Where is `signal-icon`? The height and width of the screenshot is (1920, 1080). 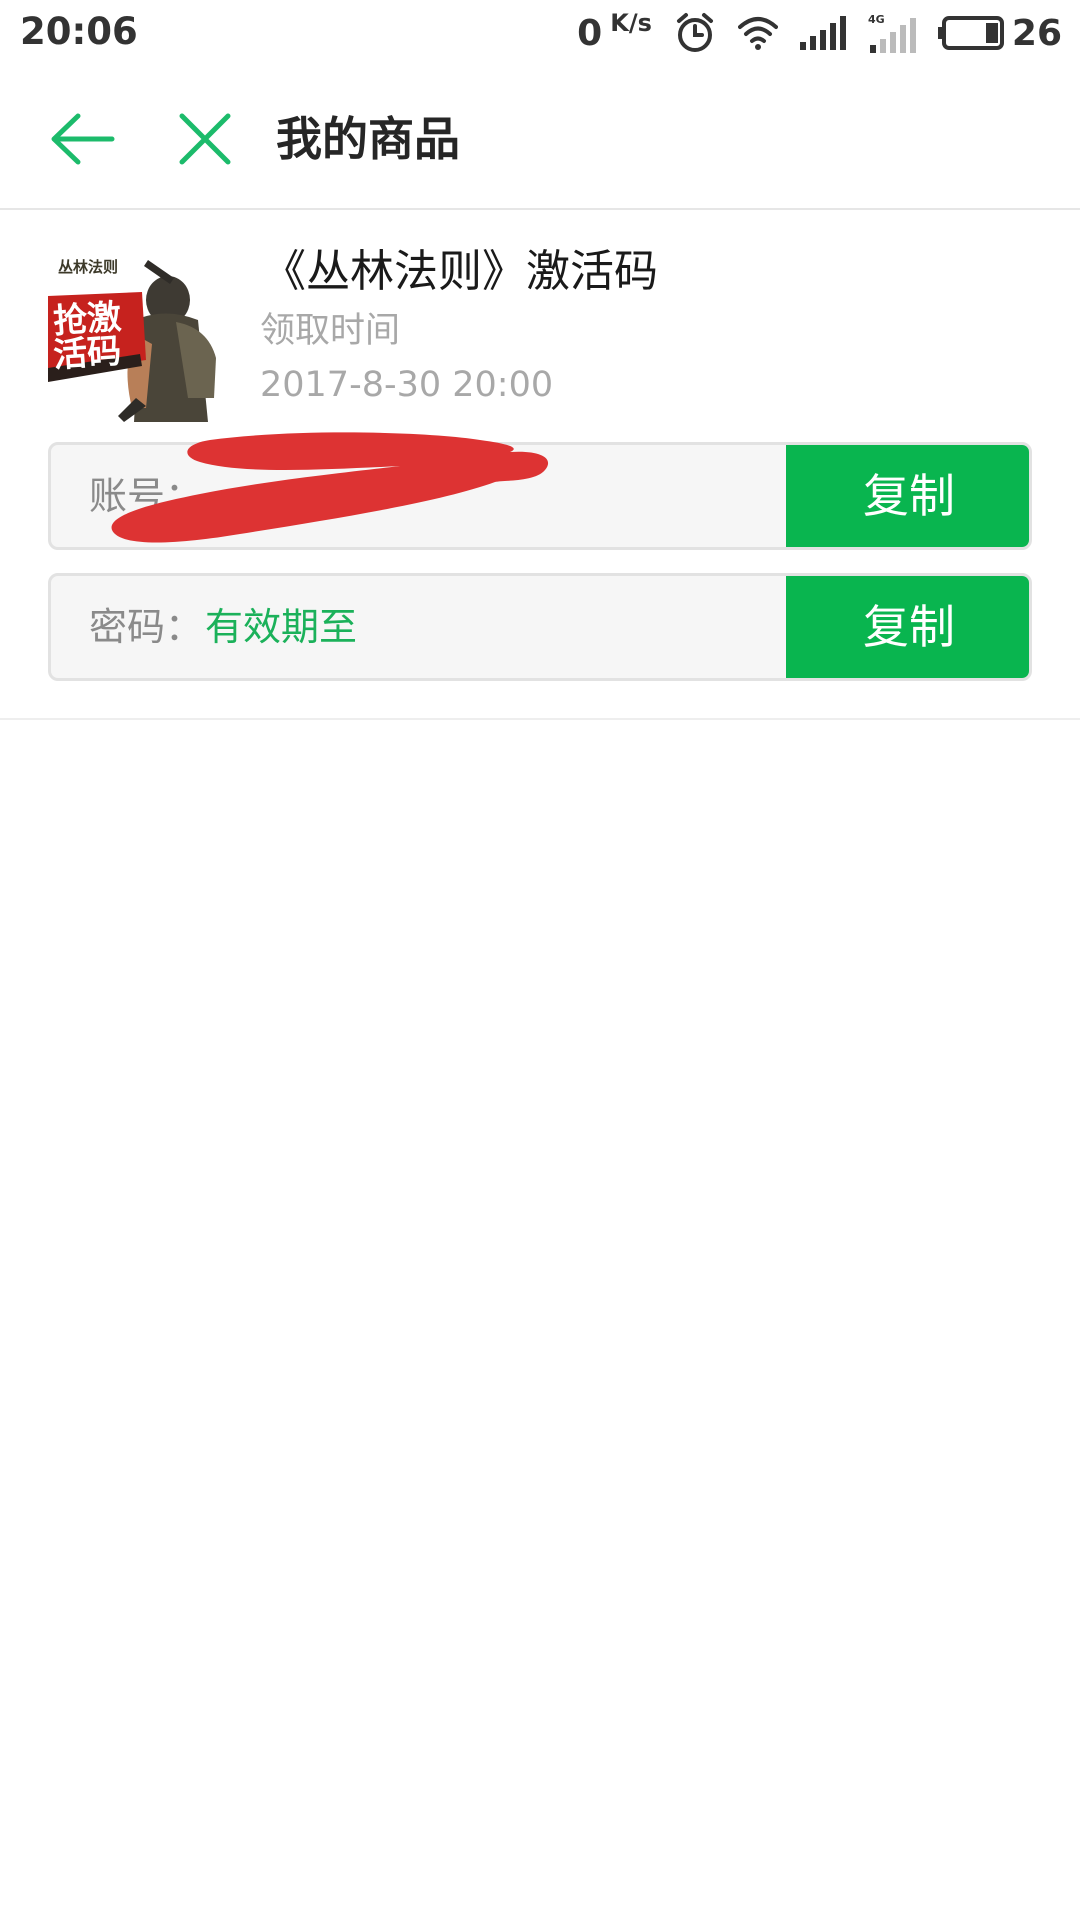
signal-icon is located at coordinates (822, 33).